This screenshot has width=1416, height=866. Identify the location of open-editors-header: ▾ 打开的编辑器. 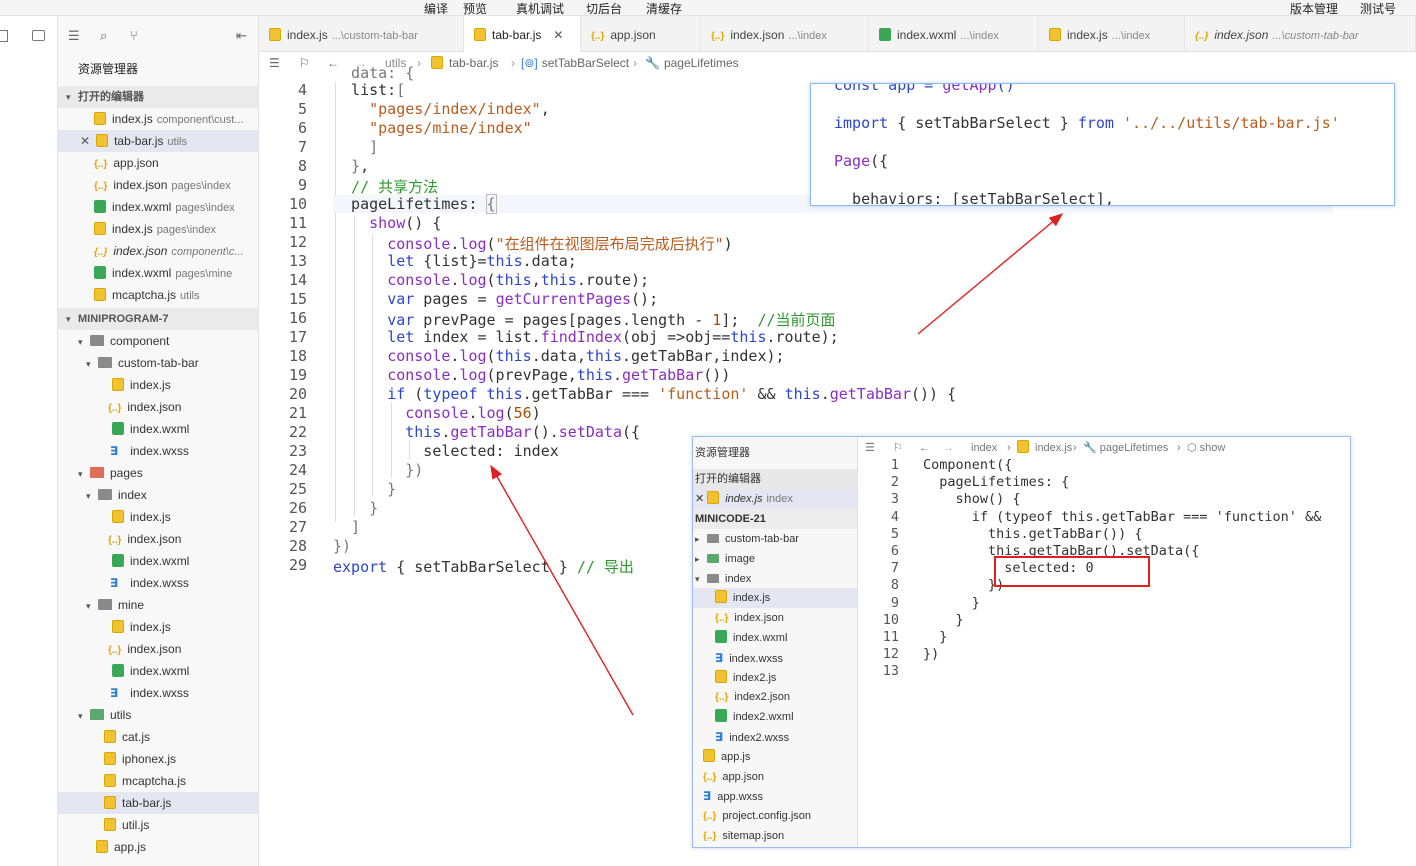
(158, 97).